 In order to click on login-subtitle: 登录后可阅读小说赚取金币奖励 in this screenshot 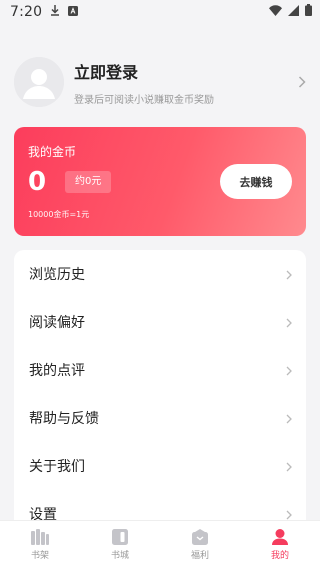, I will do `click(144, 100)`.